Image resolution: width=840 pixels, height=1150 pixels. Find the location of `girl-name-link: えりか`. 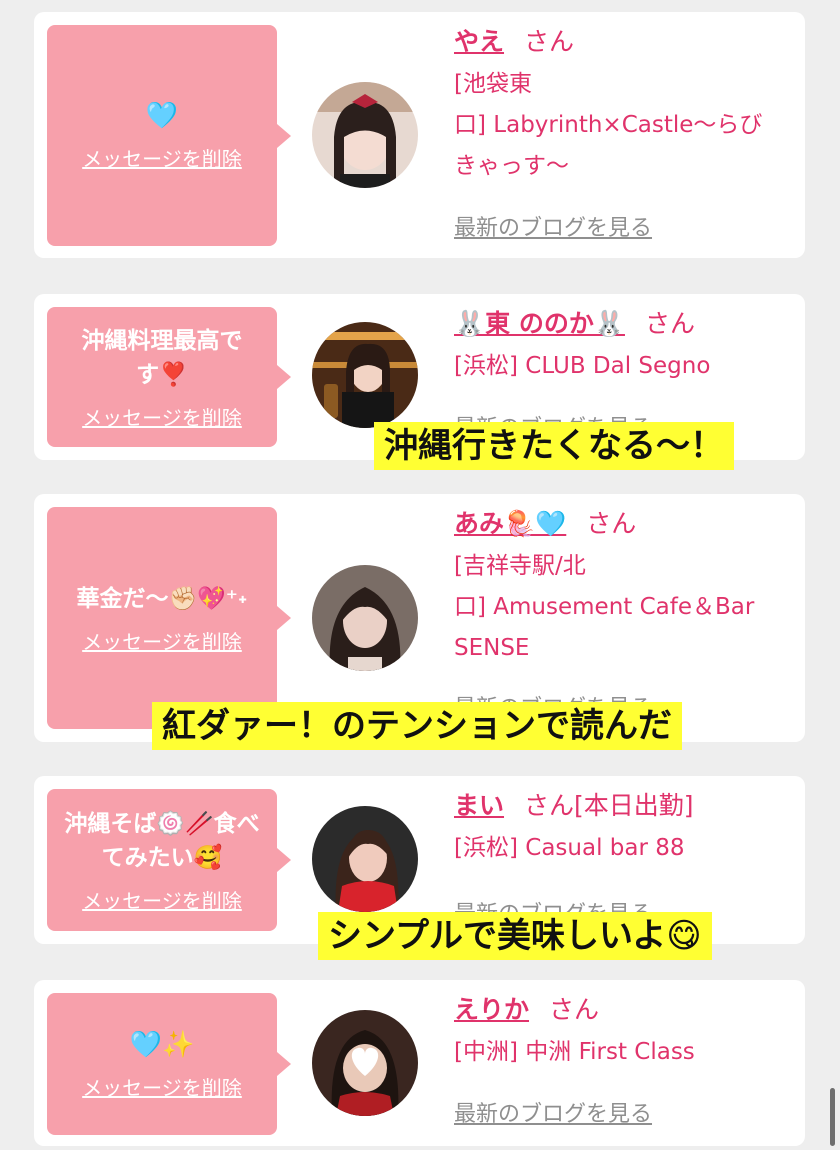

girl-name-link: えりか is located at coordinates (491, 1009).